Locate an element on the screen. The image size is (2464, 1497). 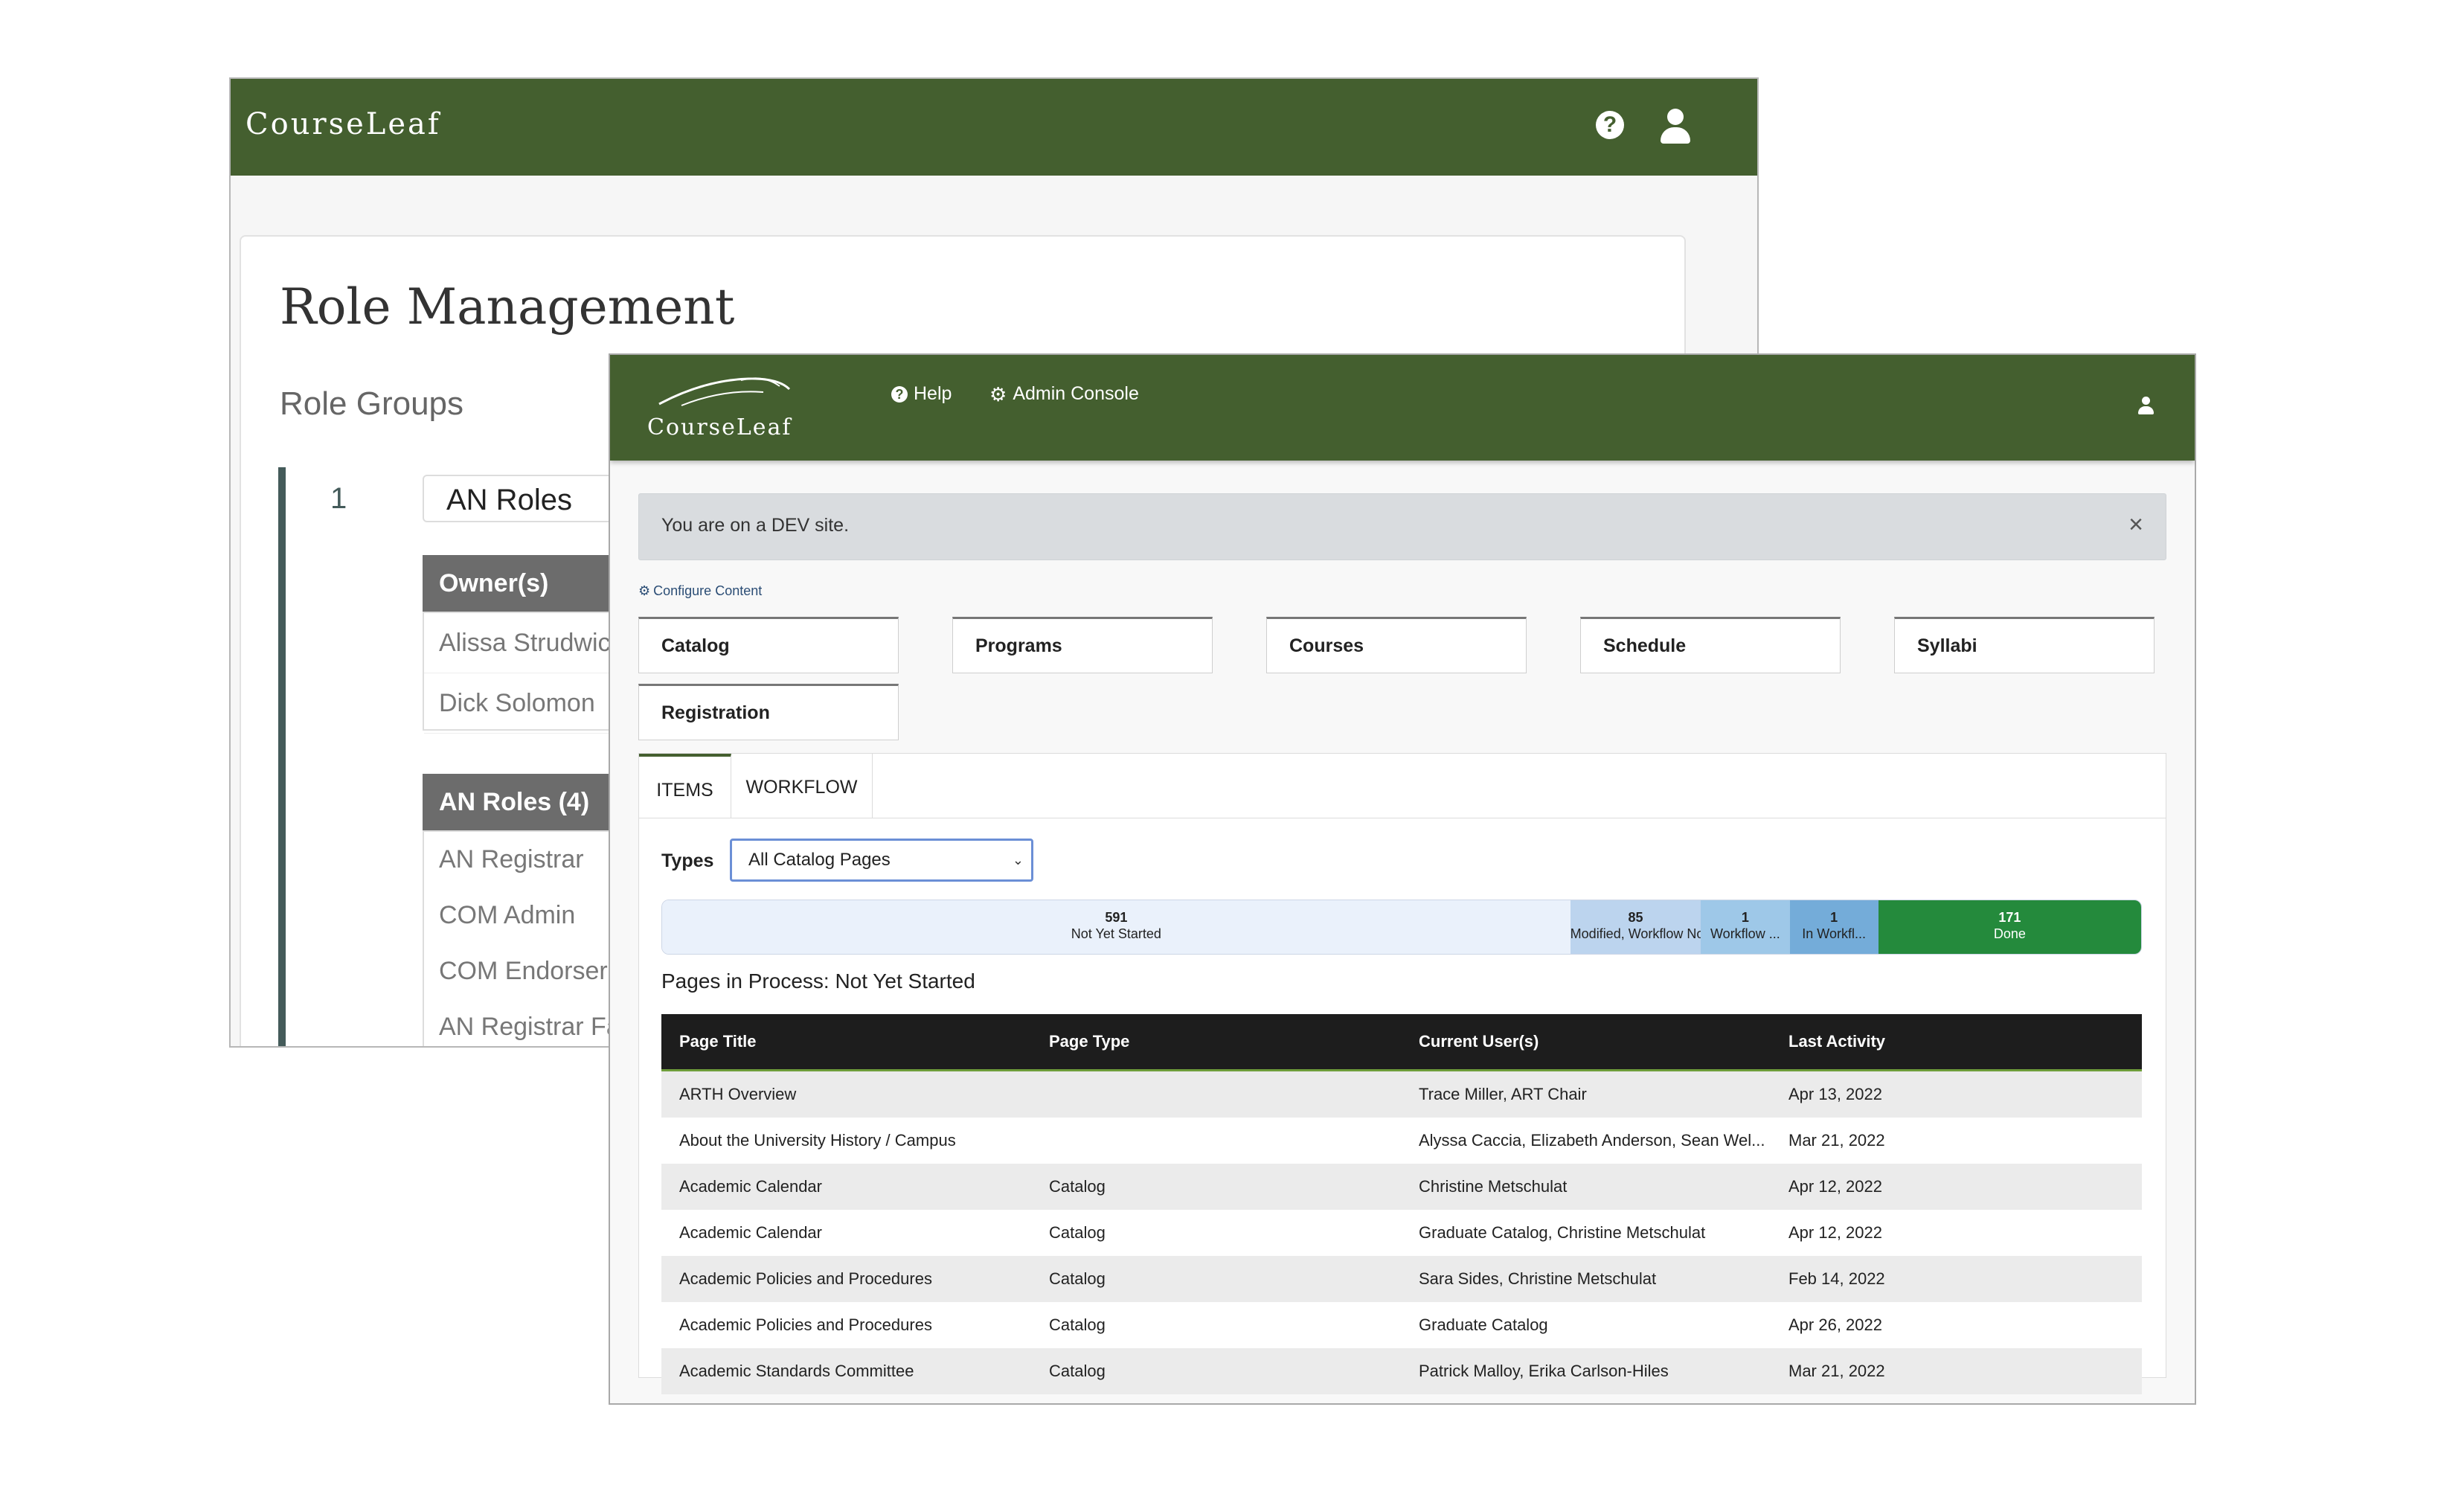
nav-admin-console-link: ⚙ Admin Console is located at coordinates (1064, 394).